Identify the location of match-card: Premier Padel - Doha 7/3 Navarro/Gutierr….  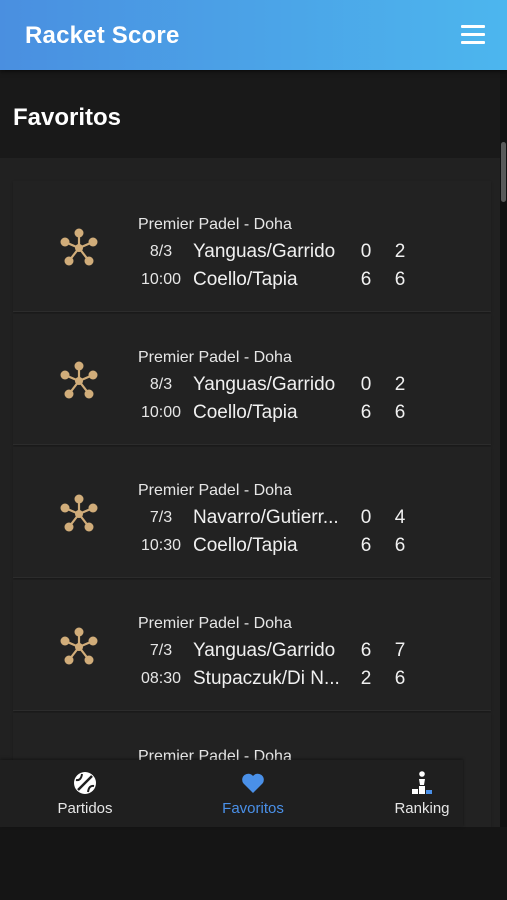
(252, 512).